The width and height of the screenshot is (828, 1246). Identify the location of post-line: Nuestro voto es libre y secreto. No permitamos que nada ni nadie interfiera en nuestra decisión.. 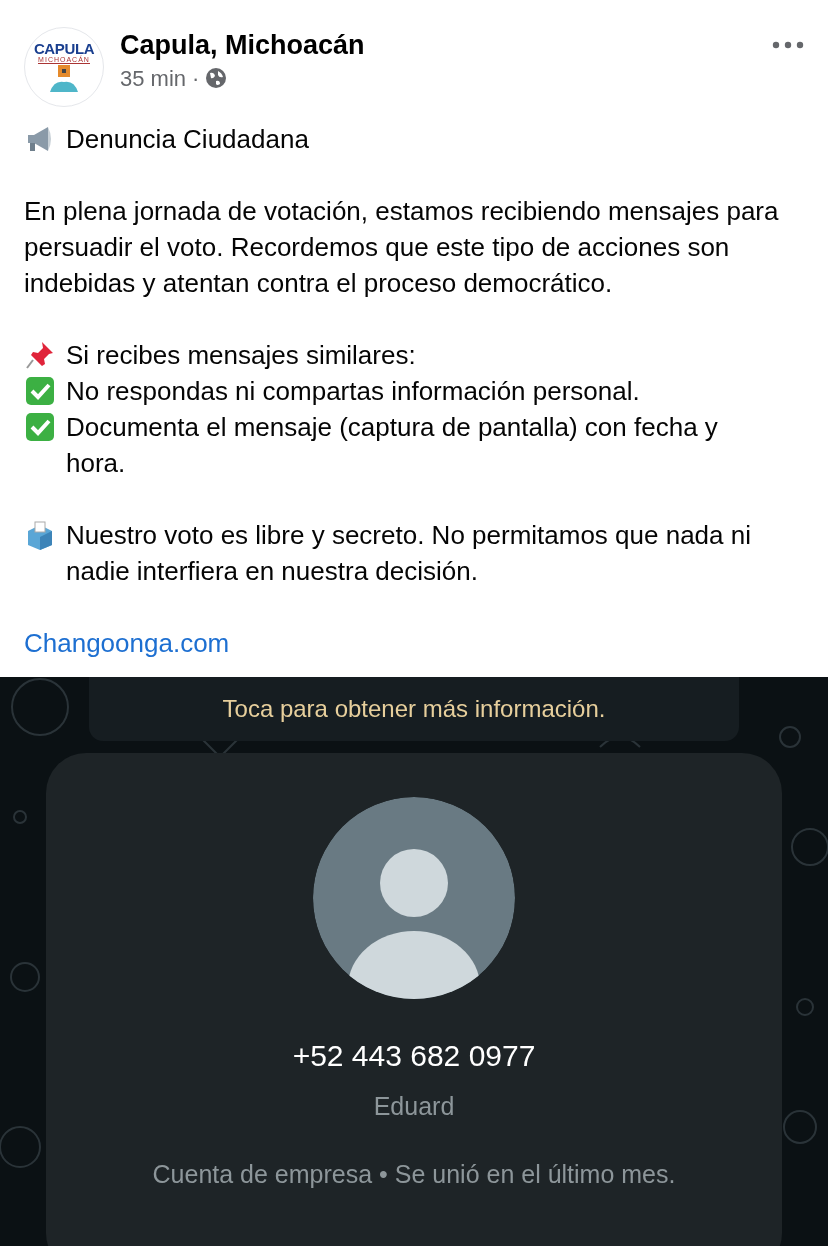
(409, 553).